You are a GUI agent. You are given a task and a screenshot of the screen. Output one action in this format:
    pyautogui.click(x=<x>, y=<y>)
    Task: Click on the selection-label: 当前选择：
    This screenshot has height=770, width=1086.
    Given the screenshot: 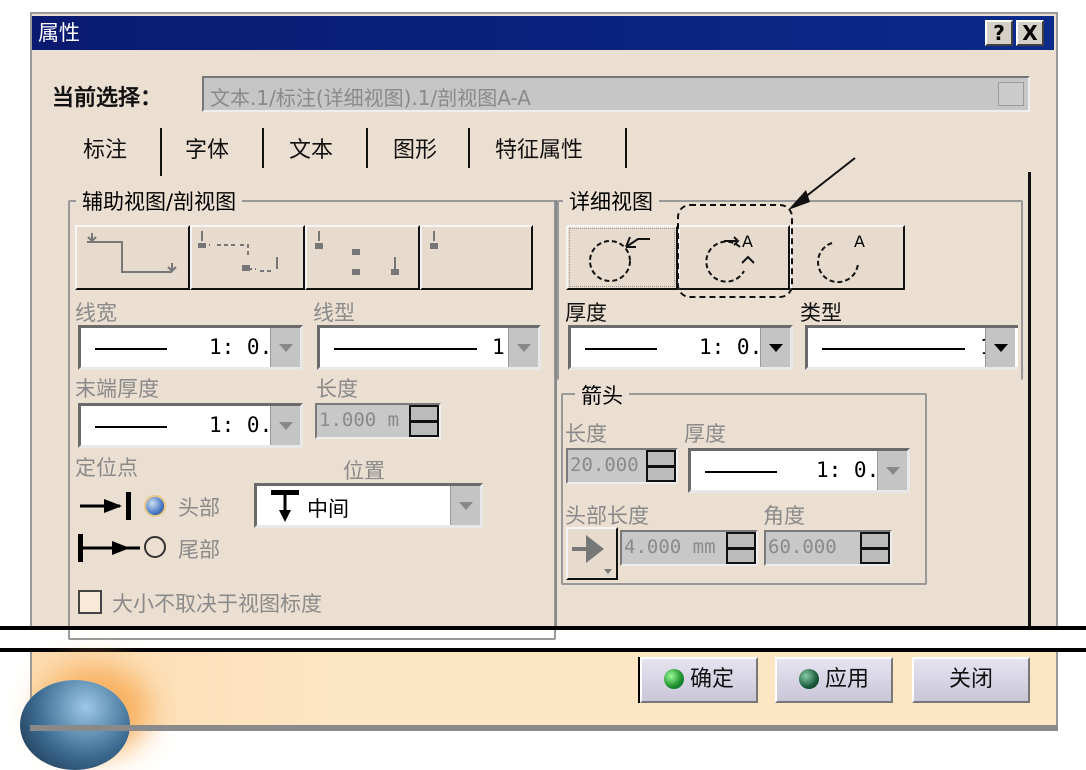 What is the action you would take?
    pyautogui.click(x=107, y=98)
    